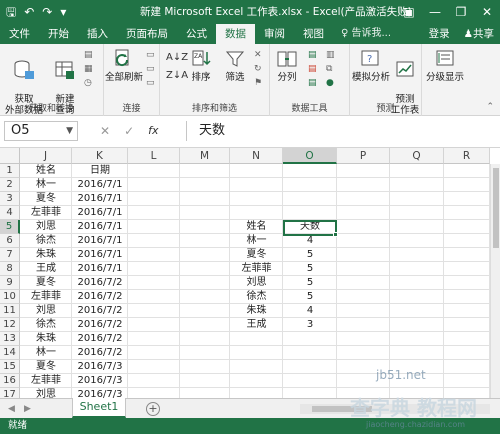  What do you see at coordinates (100, 185) in the screenshot?
I see `cell-k2: 2016/7/1` at bounding box center [100, 185].